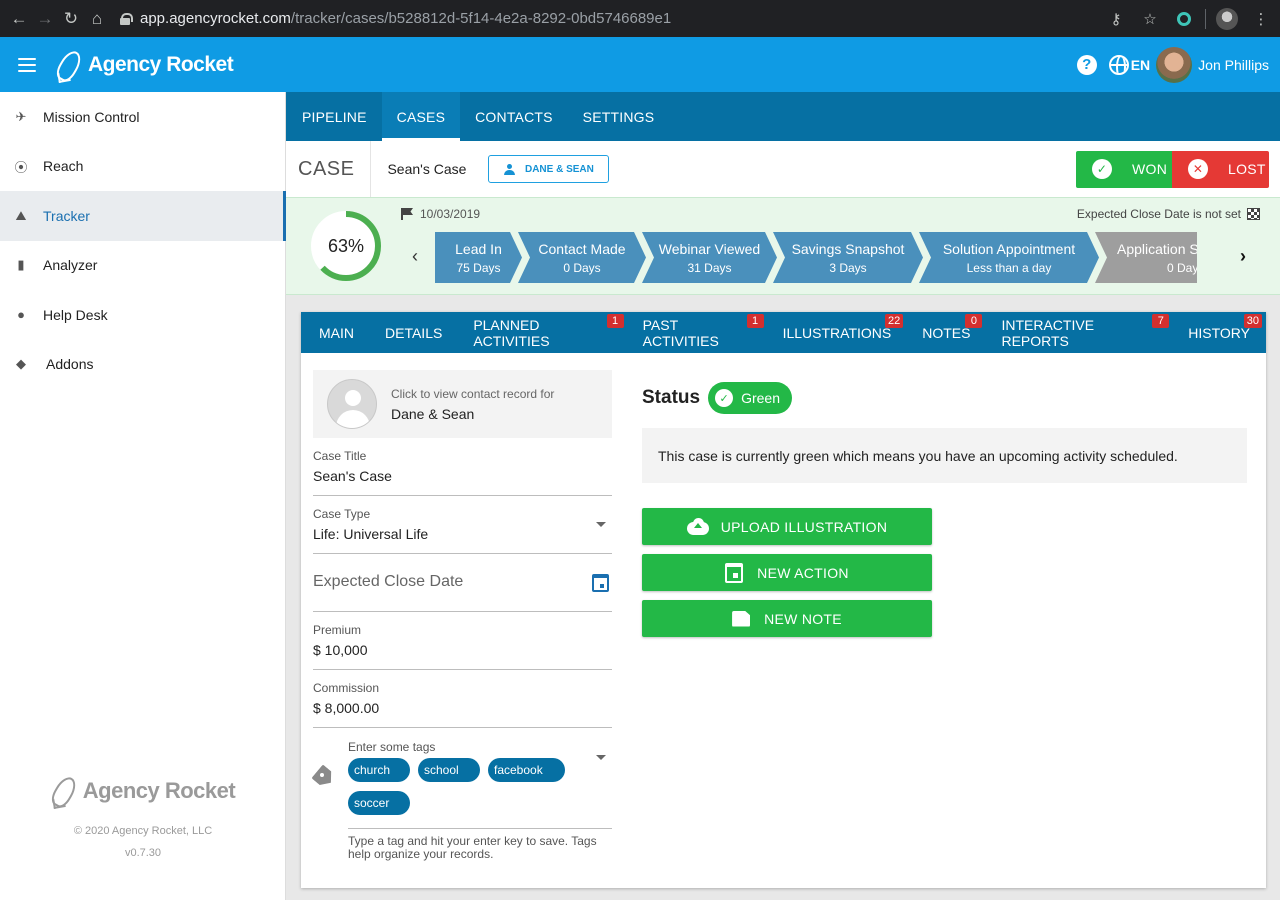 The height and width of the screenshot is (900, 1280). I want to click on tab-planned-activities: PLANNED ACTIVITIES 1, so click(542, 332).